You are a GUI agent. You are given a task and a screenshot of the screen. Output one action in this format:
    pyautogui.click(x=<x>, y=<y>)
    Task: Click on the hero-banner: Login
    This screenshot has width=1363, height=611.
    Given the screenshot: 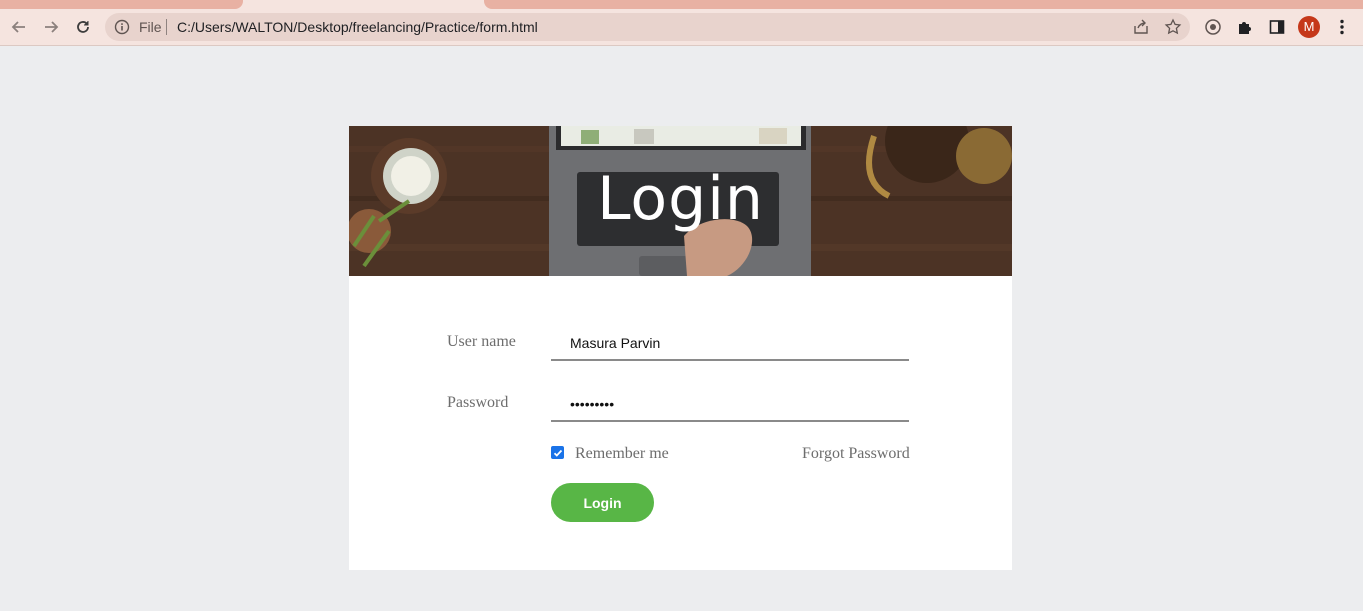 What is the action you would take?
    pyautogui.click(x=680, y=201)
    